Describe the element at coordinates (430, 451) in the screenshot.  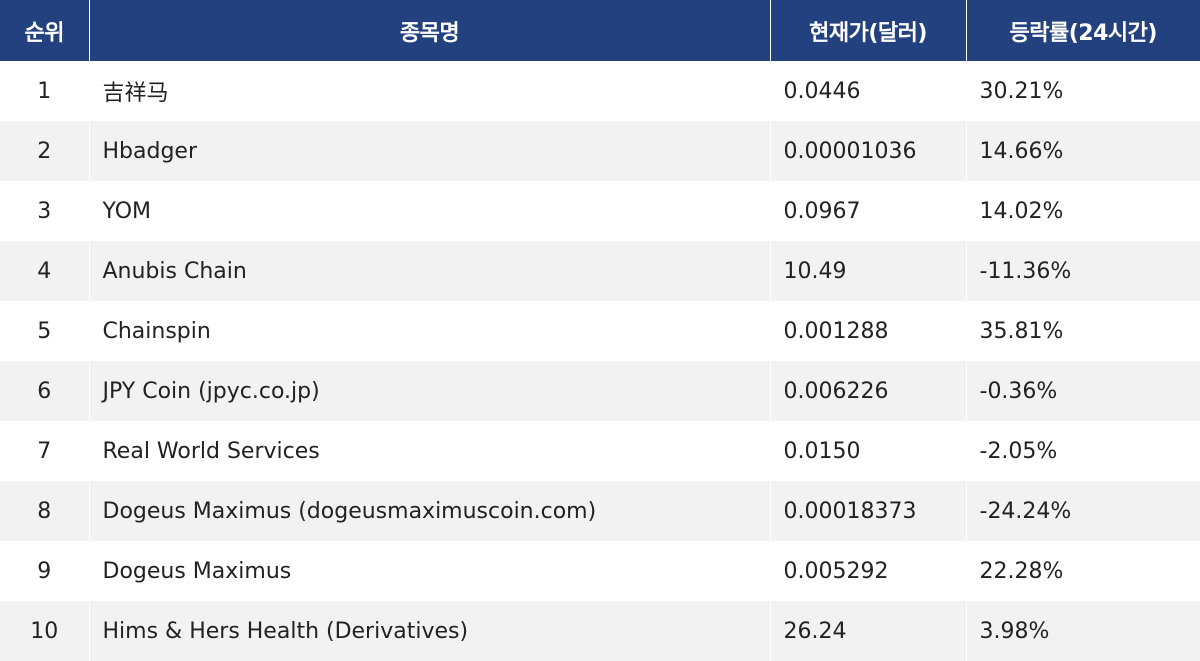
I see `cell-name: Real World Services` at that location.